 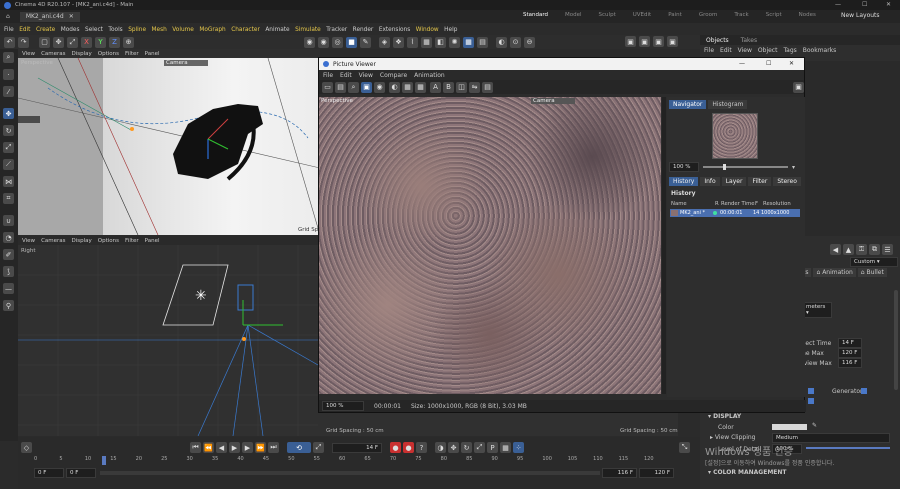 I want to click on move-tool-icon: ✥, so click(x=58, y=42).